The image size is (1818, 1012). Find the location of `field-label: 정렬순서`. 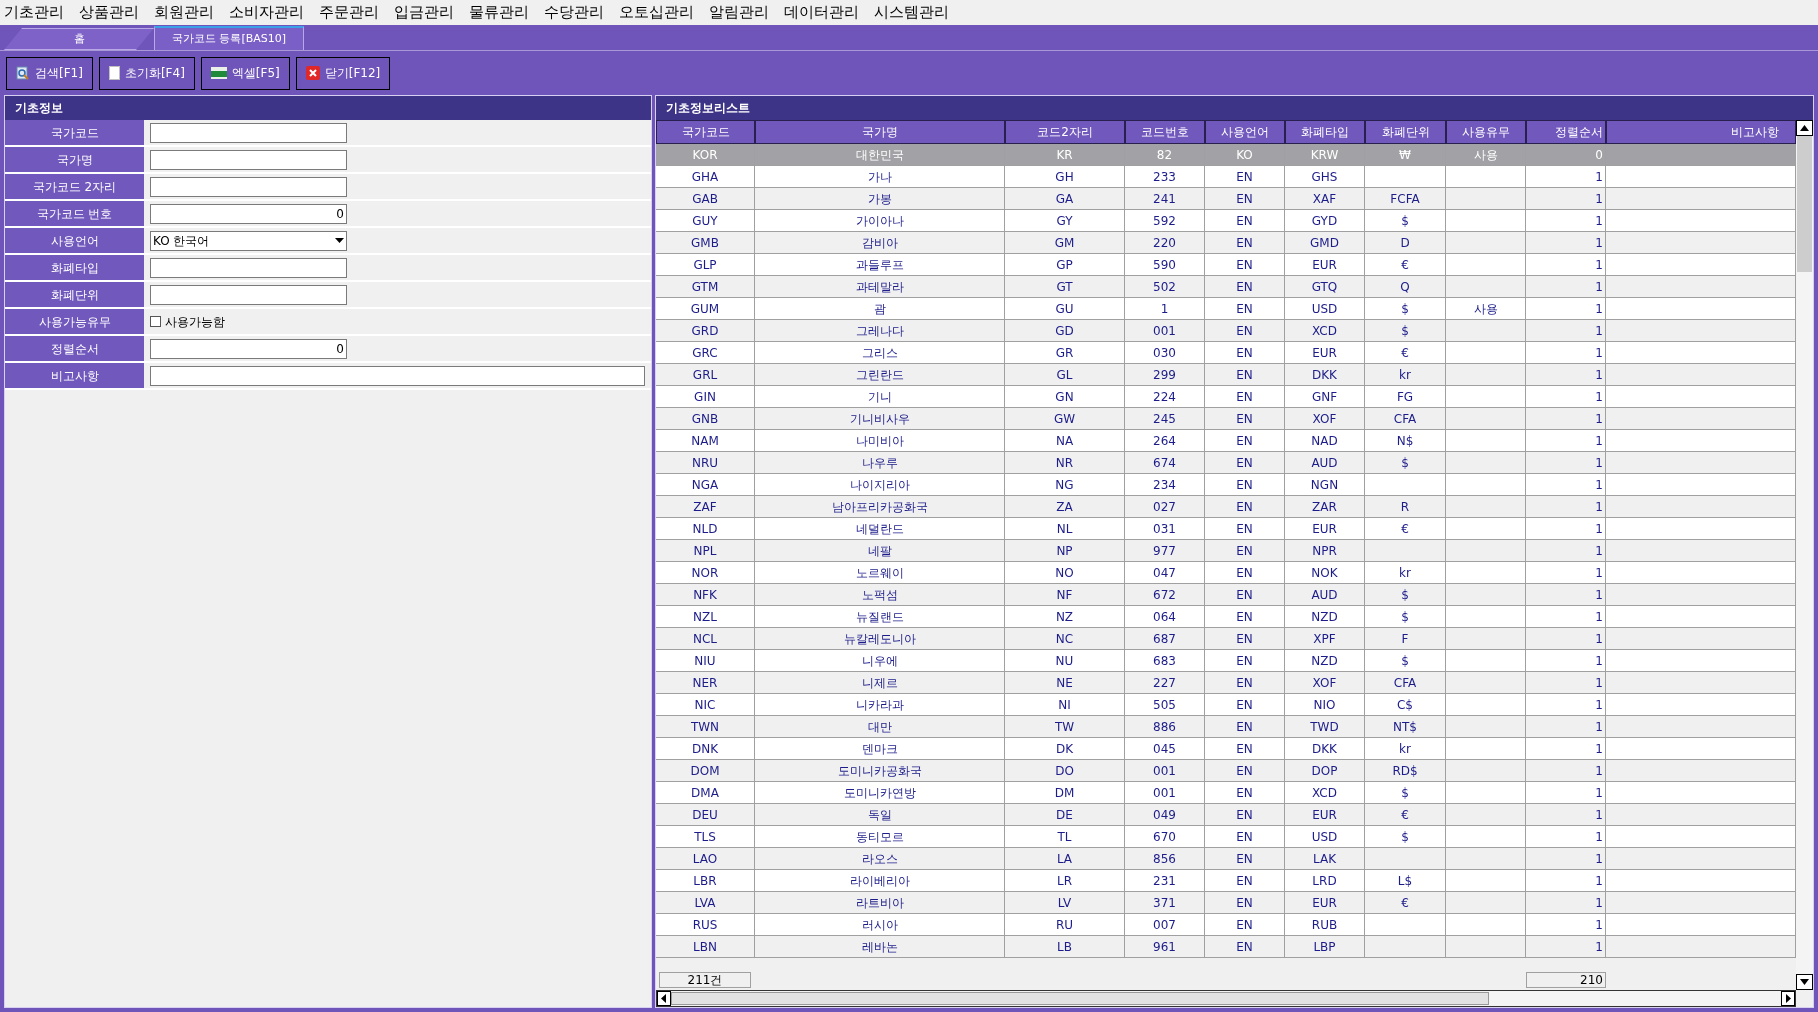

field-label: 정렬순서 is located at coordinates (74, 348).